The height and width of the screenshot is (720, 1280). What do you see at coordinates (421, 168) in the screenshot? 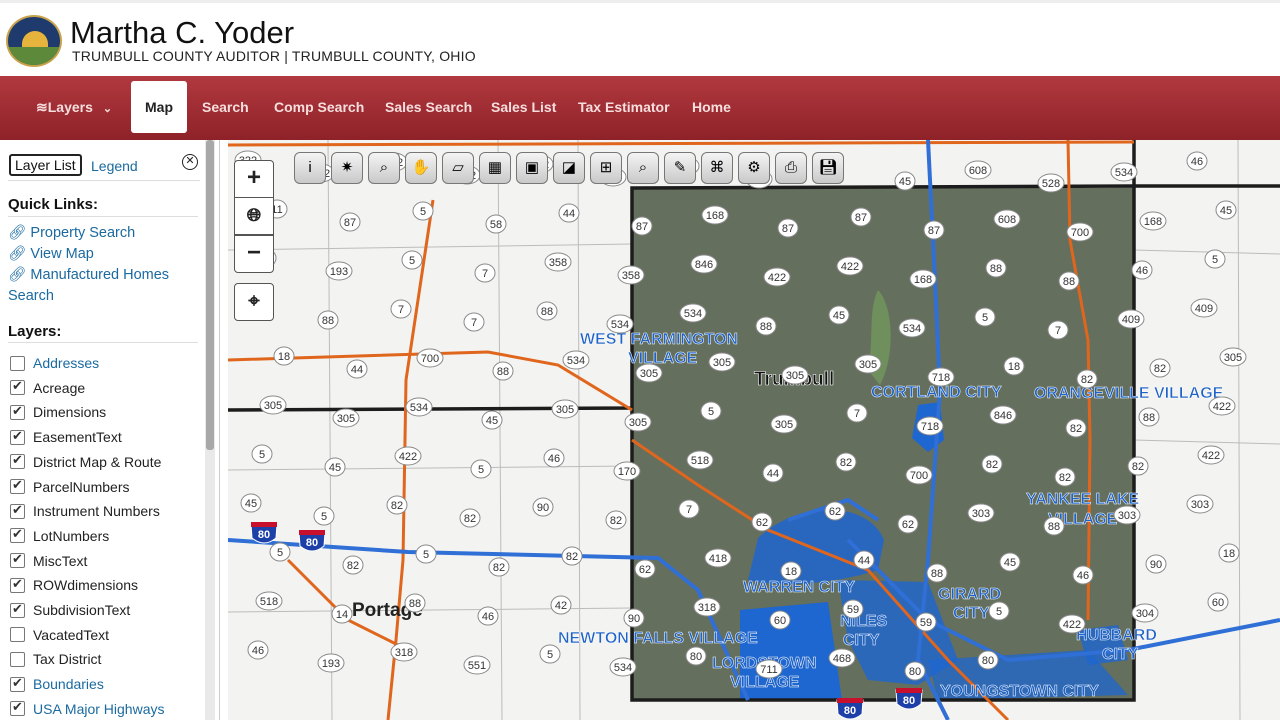
I see `pan-hand-icon: ✋` at bounding box center [421, 168].